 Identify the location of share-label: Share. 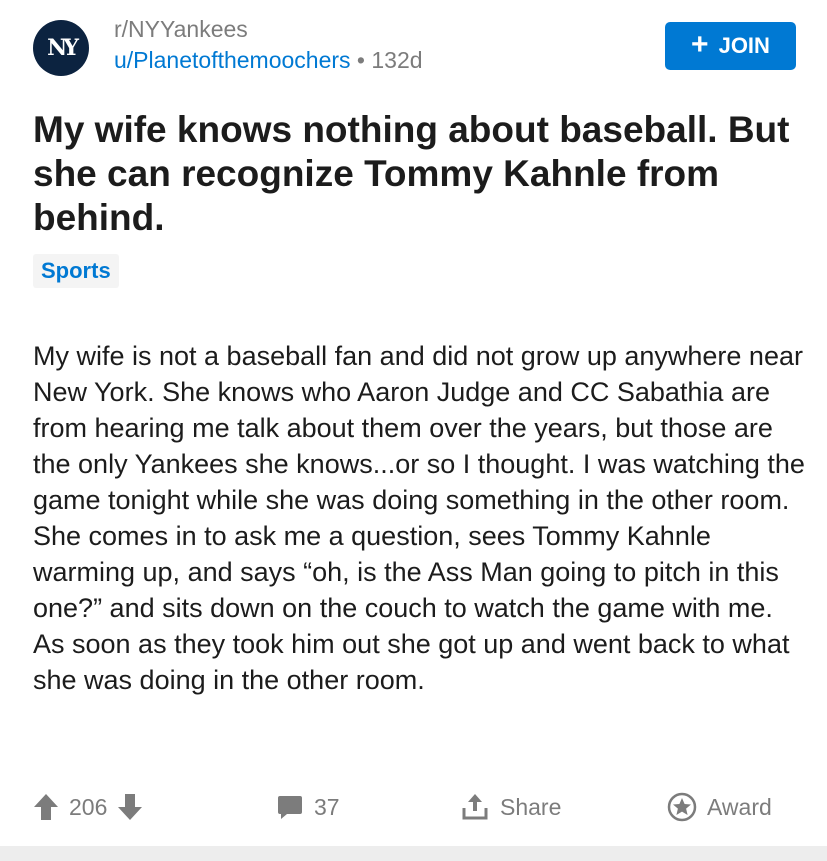
(531, 806).